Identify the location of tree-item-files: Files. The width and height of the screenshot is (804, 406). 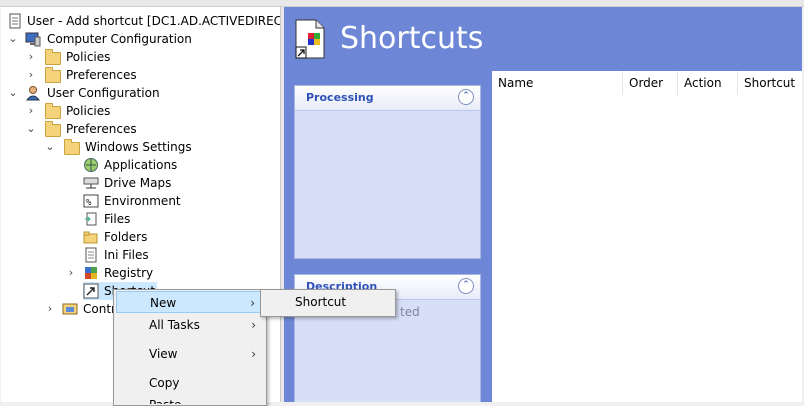
(178, 219).